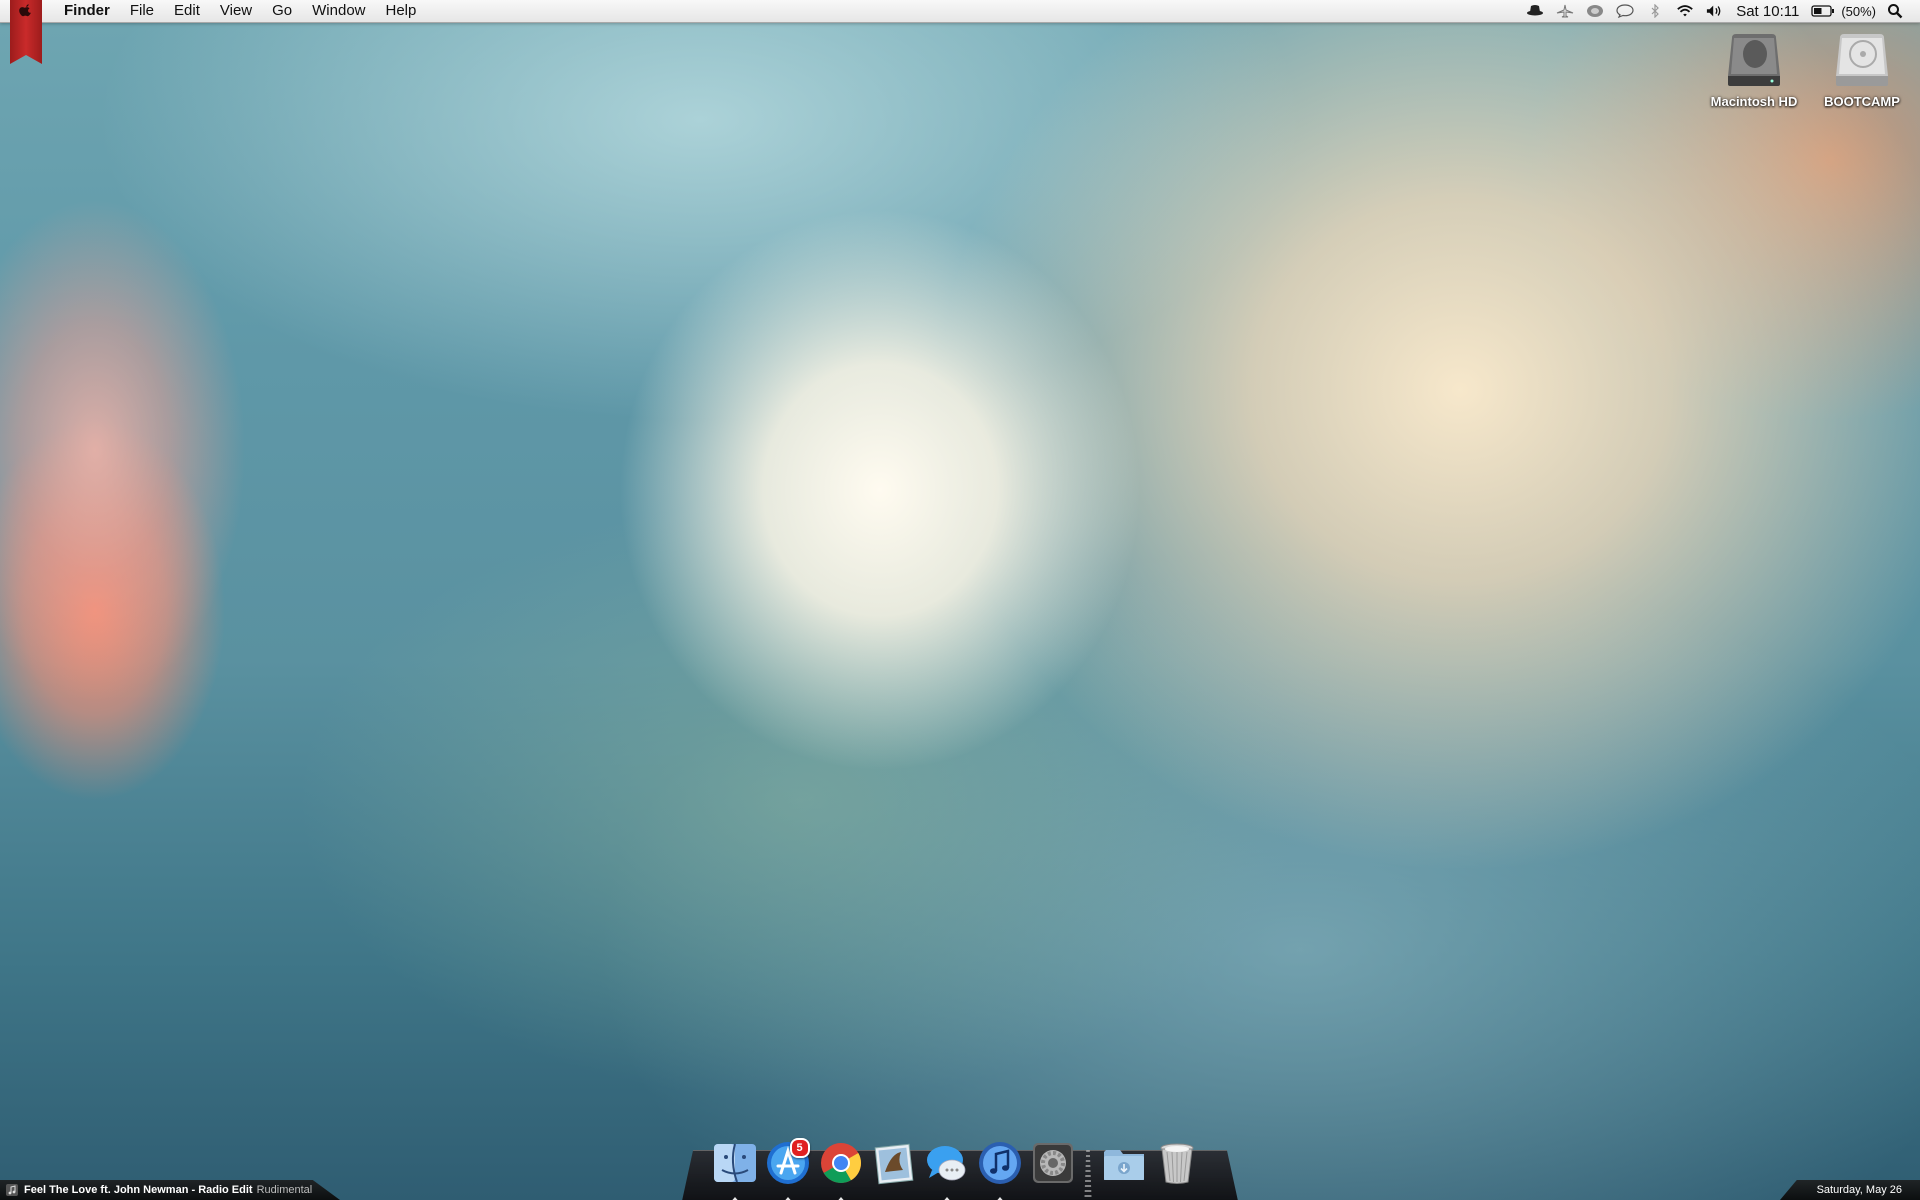  Describe the element at coordinates (1862, 101) in the screenshot. I see `desktop-icon-label: BOOTCAMP` at that location.